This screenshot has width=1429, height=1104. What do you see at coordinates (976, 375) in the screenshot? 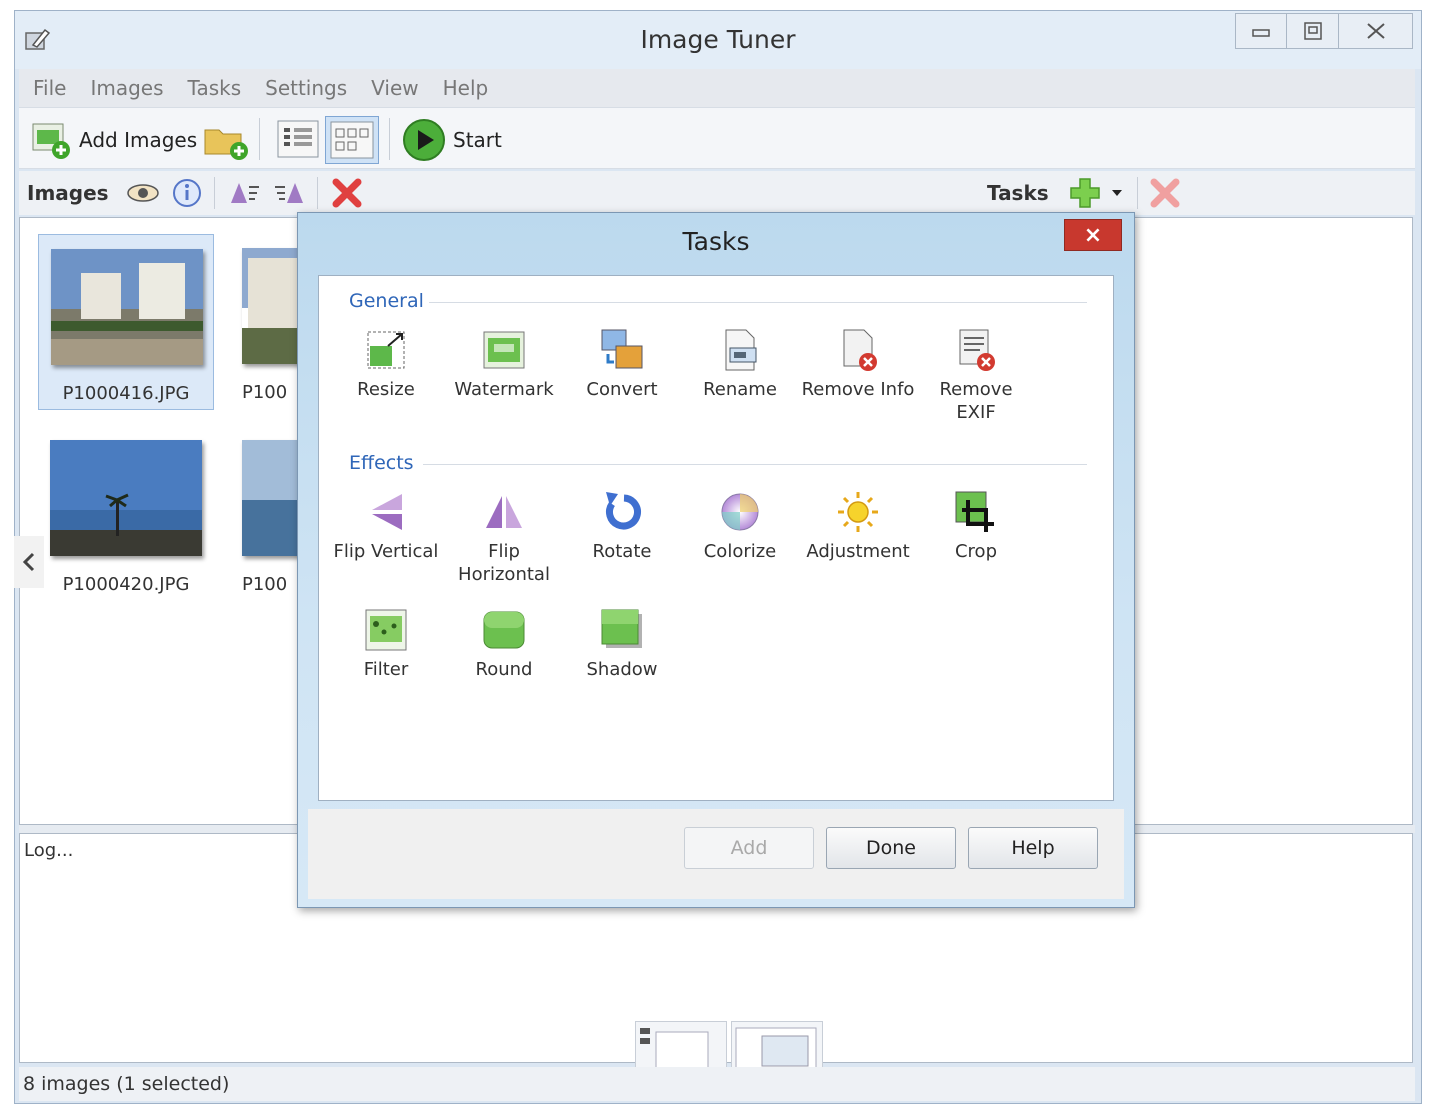
I see `task-remove-exif: Remove EXIF` at bounding box center [976, 375].